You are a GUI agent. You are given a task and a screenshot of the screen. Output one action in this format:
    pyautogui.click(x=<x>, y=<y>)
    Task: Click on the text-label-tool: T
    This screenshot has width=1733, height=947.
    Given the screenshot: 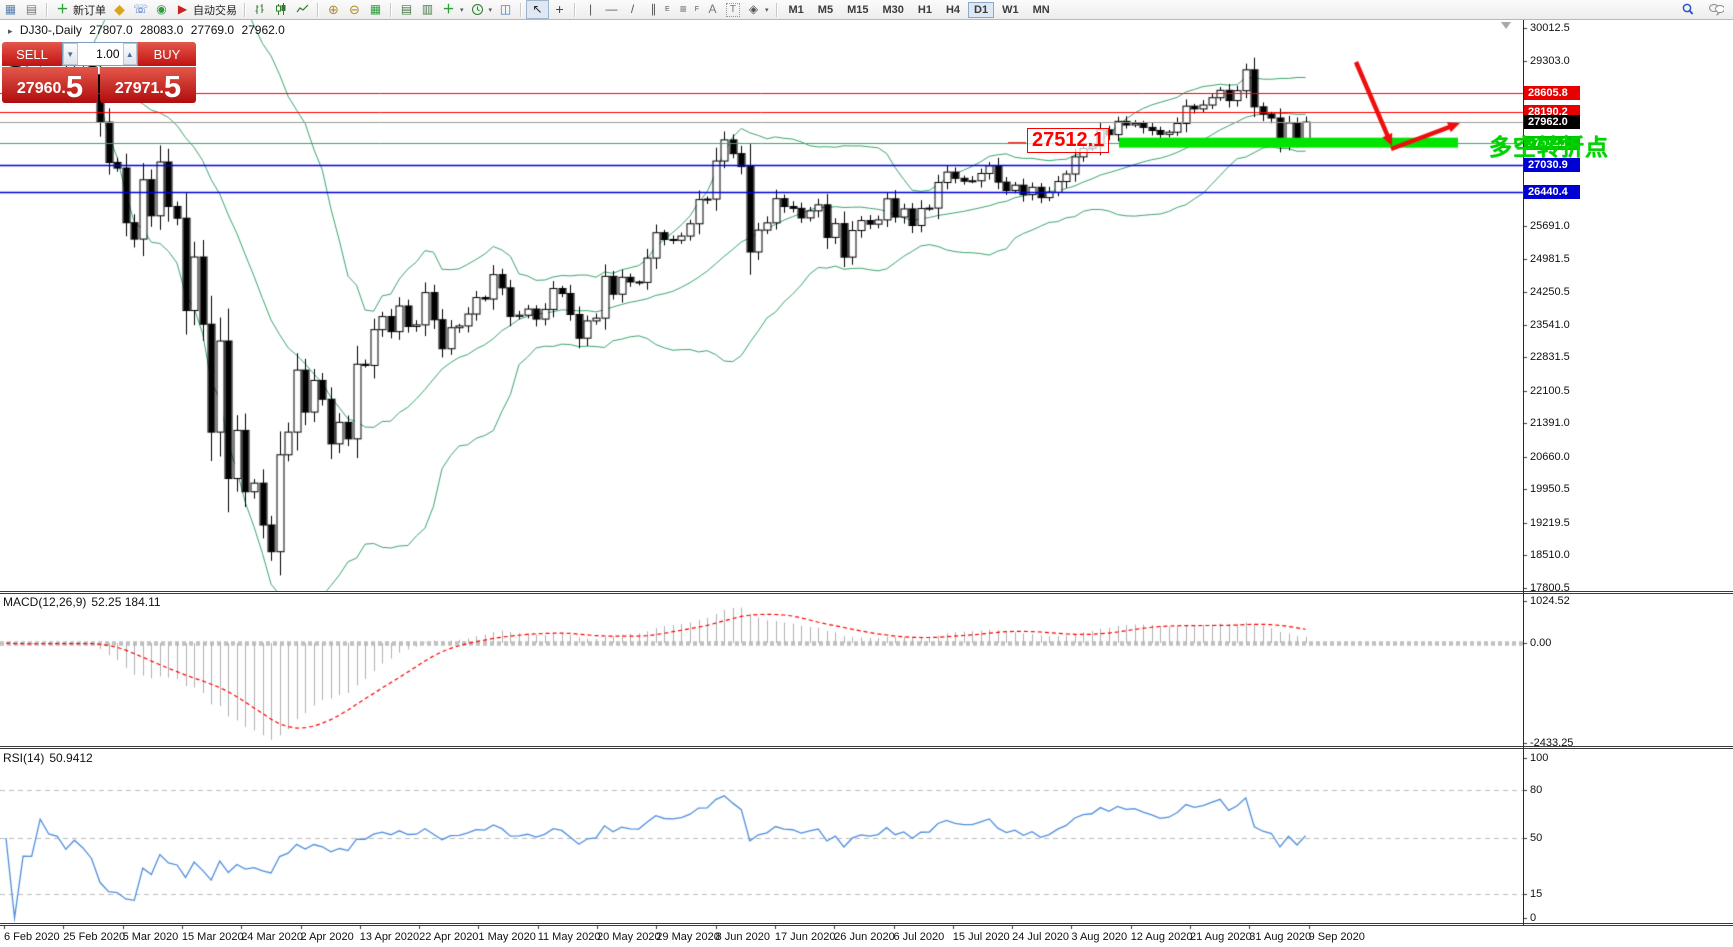 What is the action you would take?
    pyautogui.click(x=733, y=9)
    